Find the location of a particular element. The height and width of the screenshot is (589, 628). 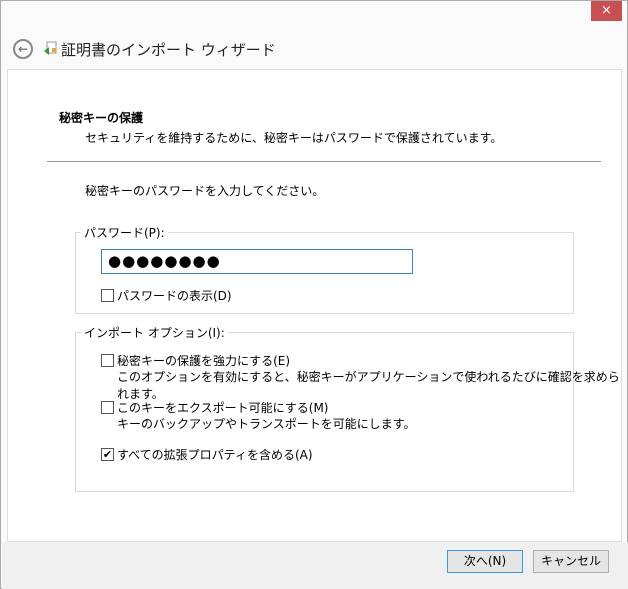

password-prompt: 秘密キーのパスワードを入力してください。 is located at coordinates (205, 191).